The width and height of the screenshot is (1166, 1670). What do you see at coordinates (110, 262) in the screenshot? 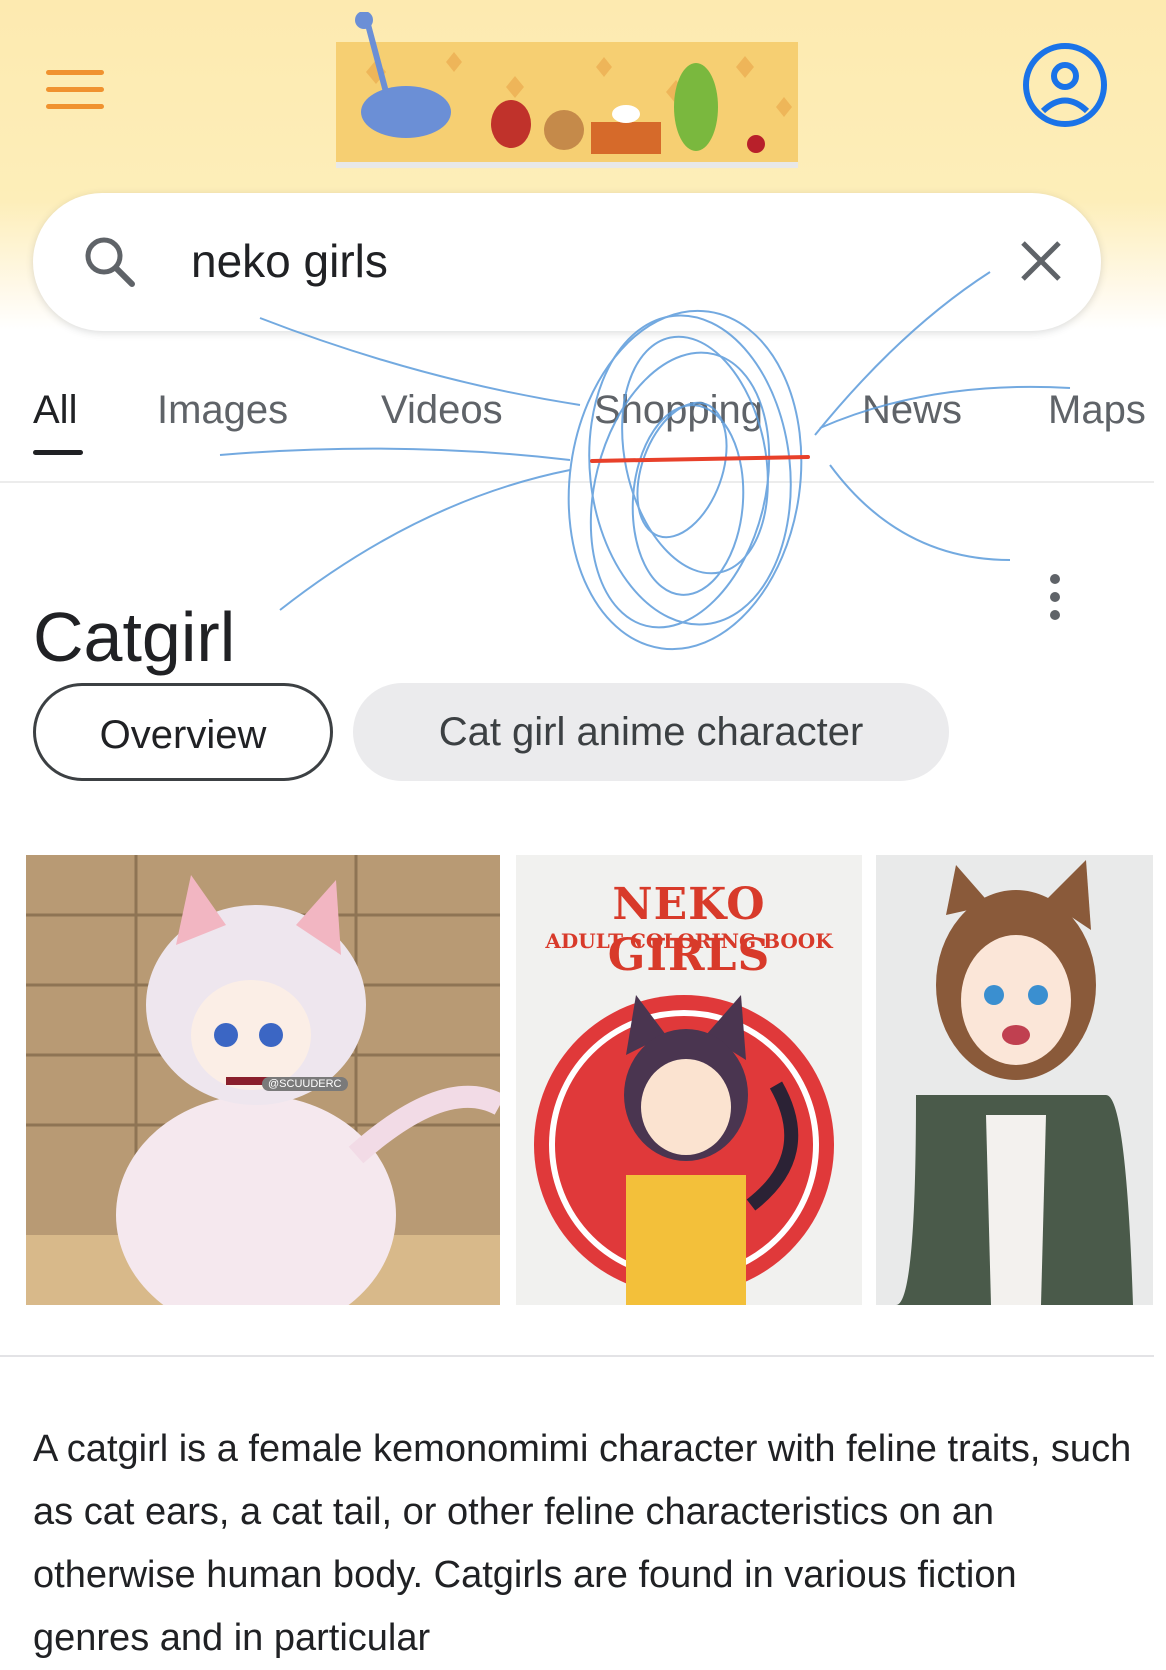
I see `search-icon` at bounding box center [110, 262].